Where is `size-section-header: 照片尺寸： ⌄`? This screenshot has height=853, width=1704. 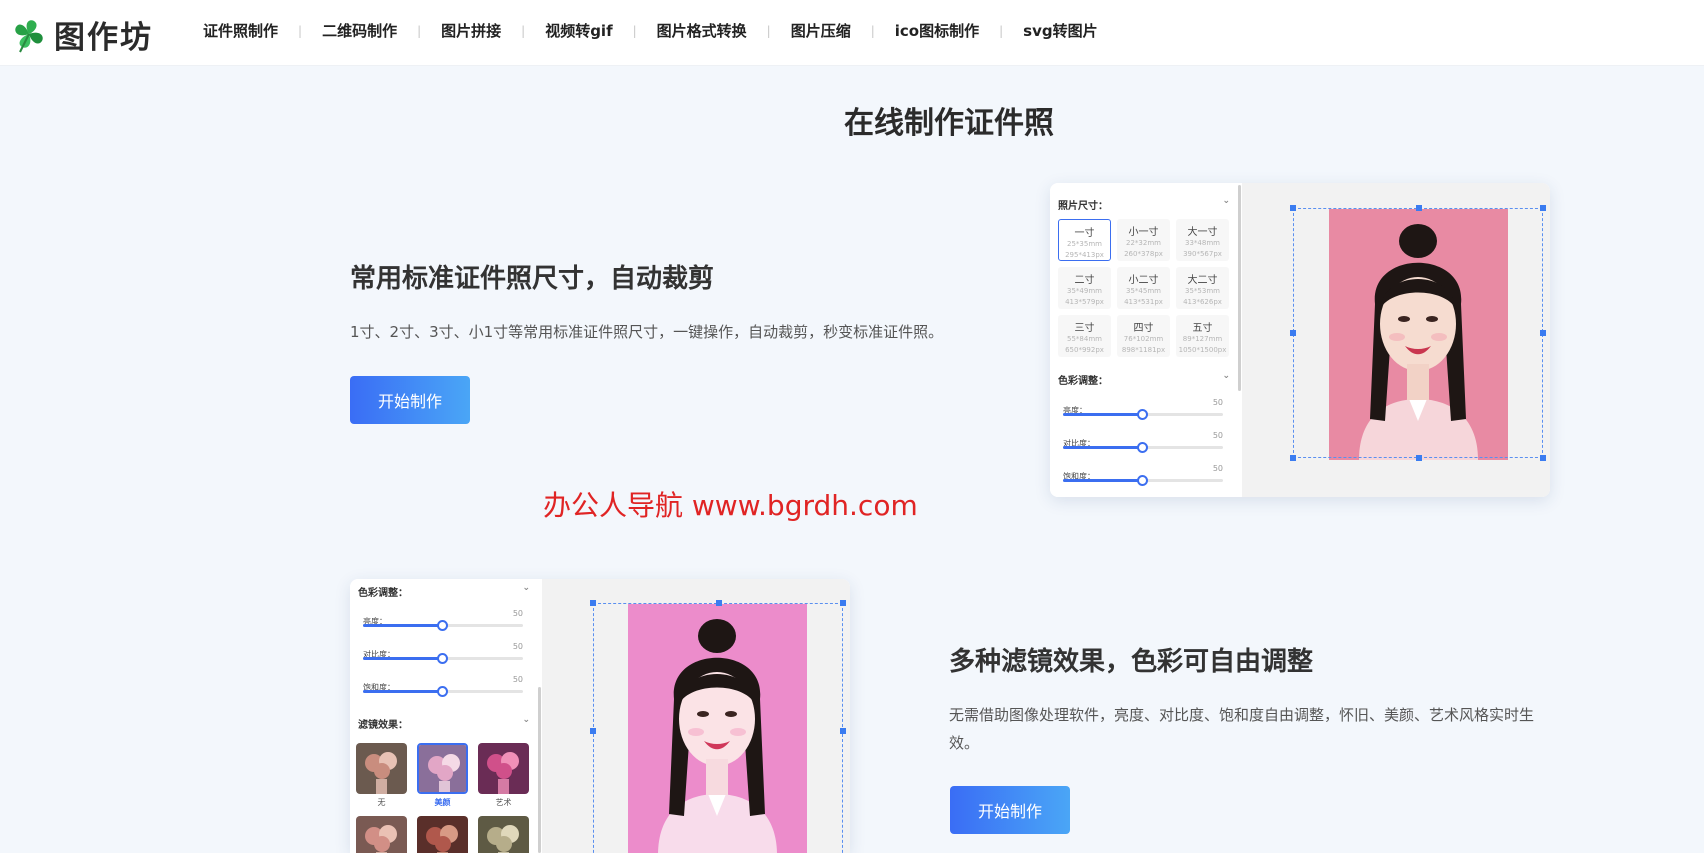
size-section-header: 照片尺寸： ⌄ is located at coordinates (1144, 204).